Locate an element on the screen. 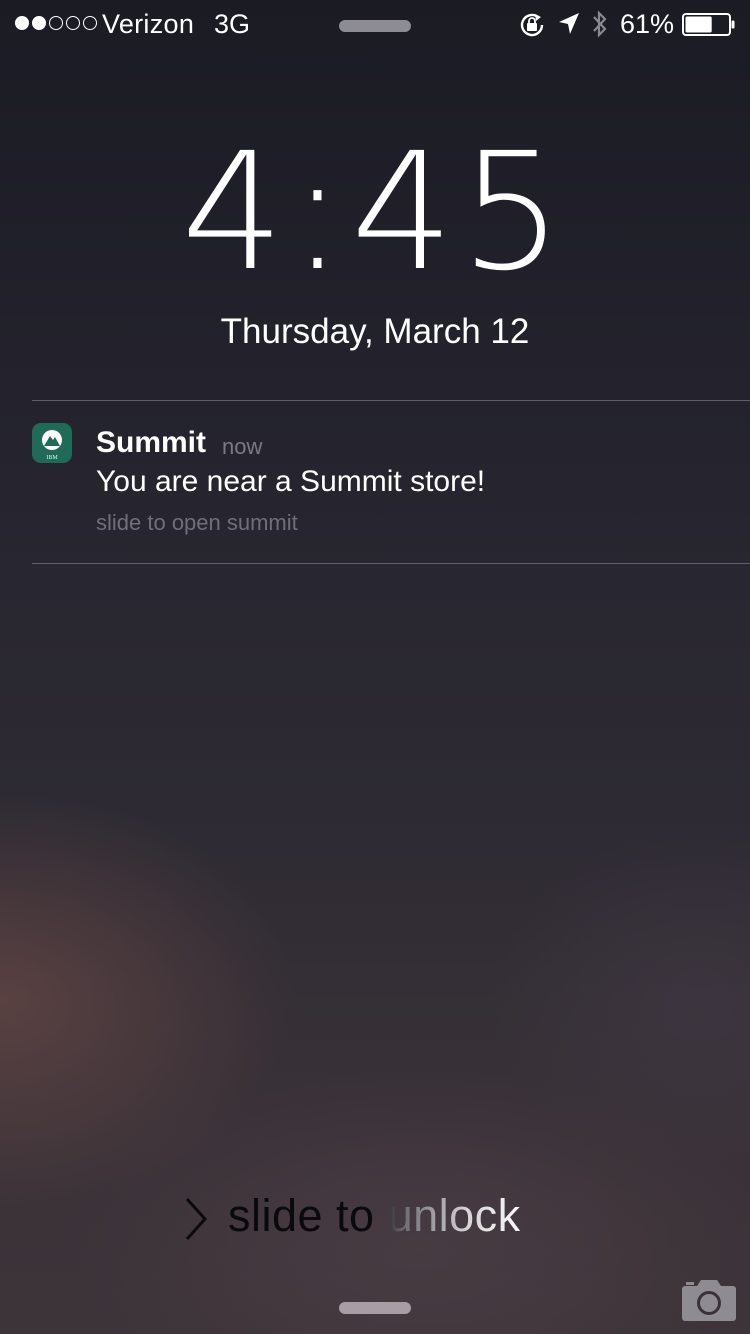 This screenshot has height=1334, width=750. mountain-icon is located at coordinates (52, 440).